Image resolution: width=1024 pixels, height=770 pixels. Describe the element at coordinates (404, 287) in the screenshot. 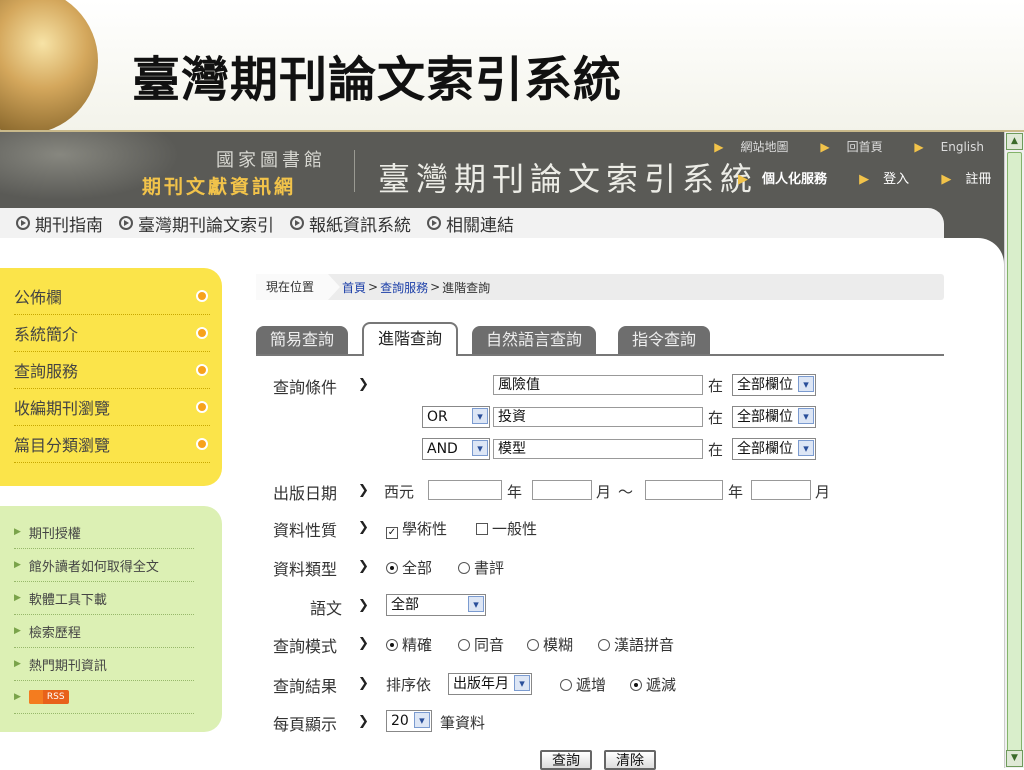

I see `breadcrumb-service-link: 查詢服務` at that location.